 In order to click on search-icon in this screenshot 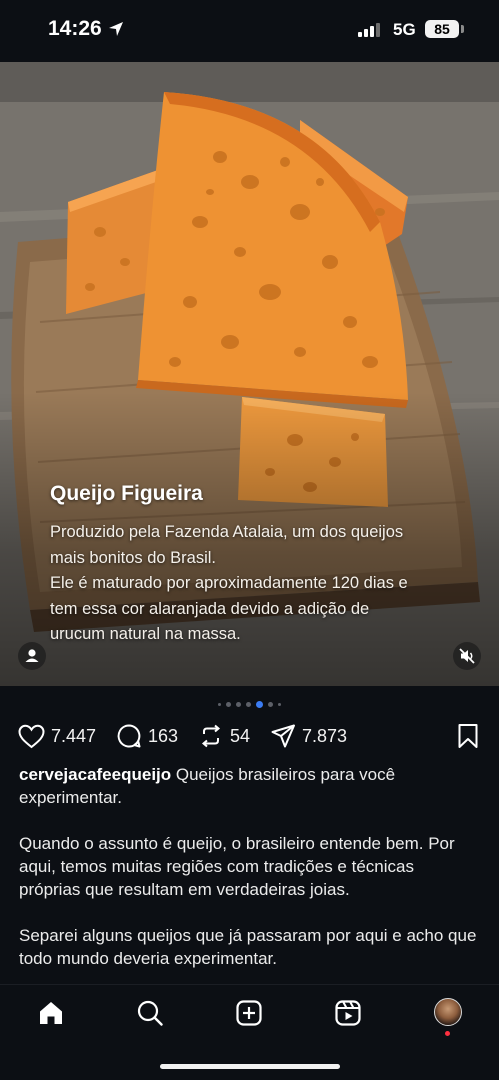, I will do `click(150, 1013)`.